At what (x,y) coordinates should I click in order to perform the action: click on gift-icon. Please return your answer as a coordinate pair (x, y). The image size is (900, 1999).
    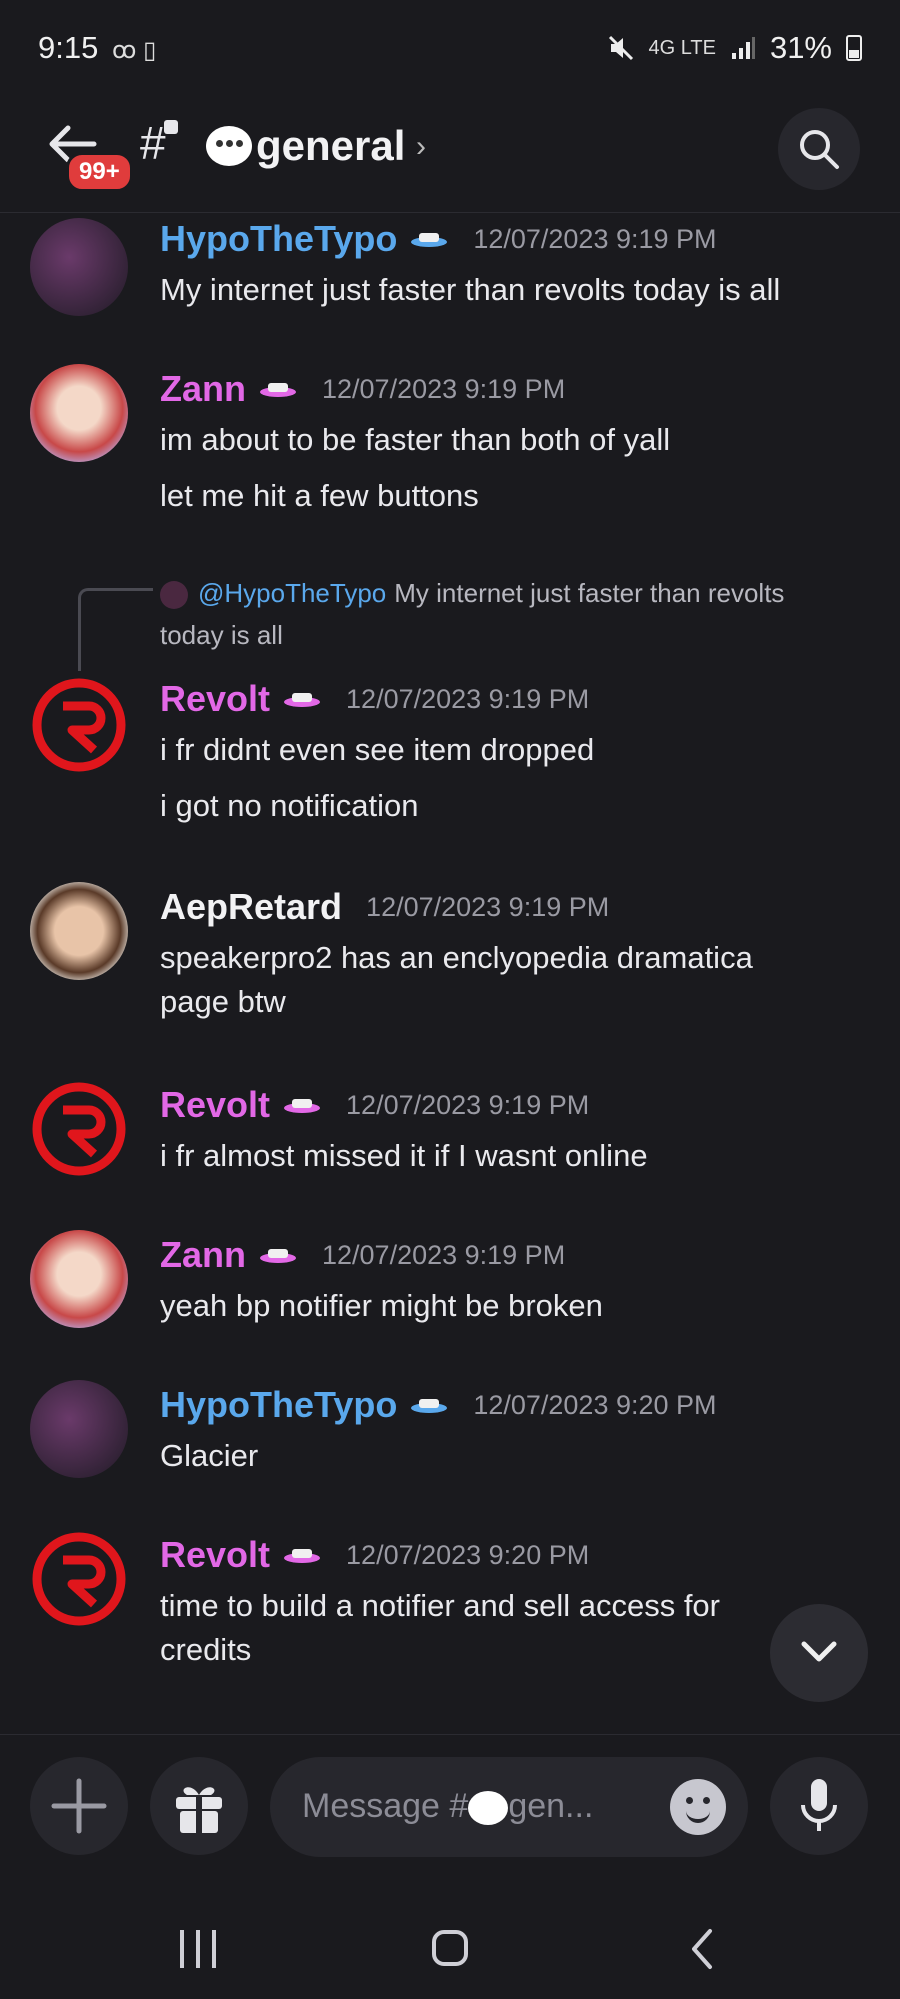
    Looking at the image, I should click on (199, 1811).